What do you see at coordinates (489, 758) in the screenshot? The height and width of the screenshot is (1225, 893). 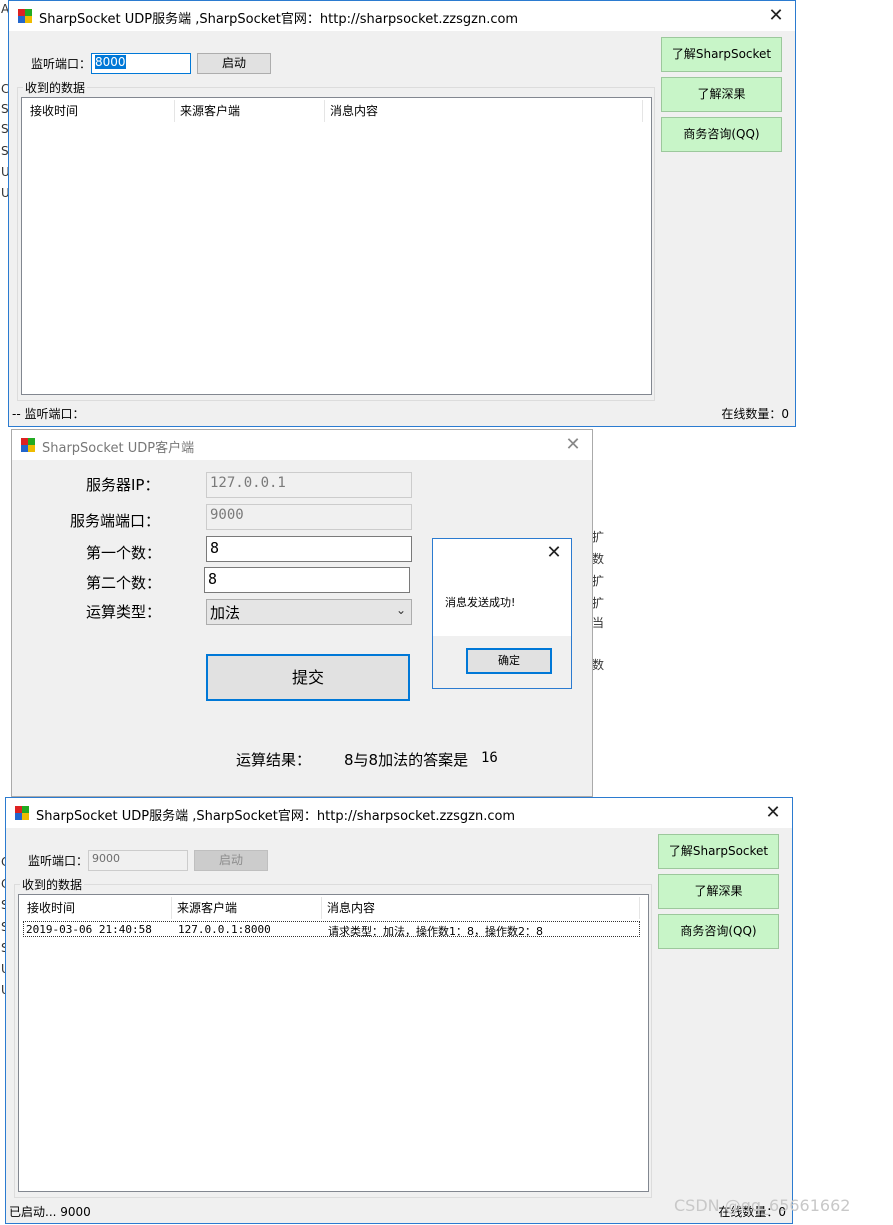 I see `result-value: 16` at bounding box center [489, 758].